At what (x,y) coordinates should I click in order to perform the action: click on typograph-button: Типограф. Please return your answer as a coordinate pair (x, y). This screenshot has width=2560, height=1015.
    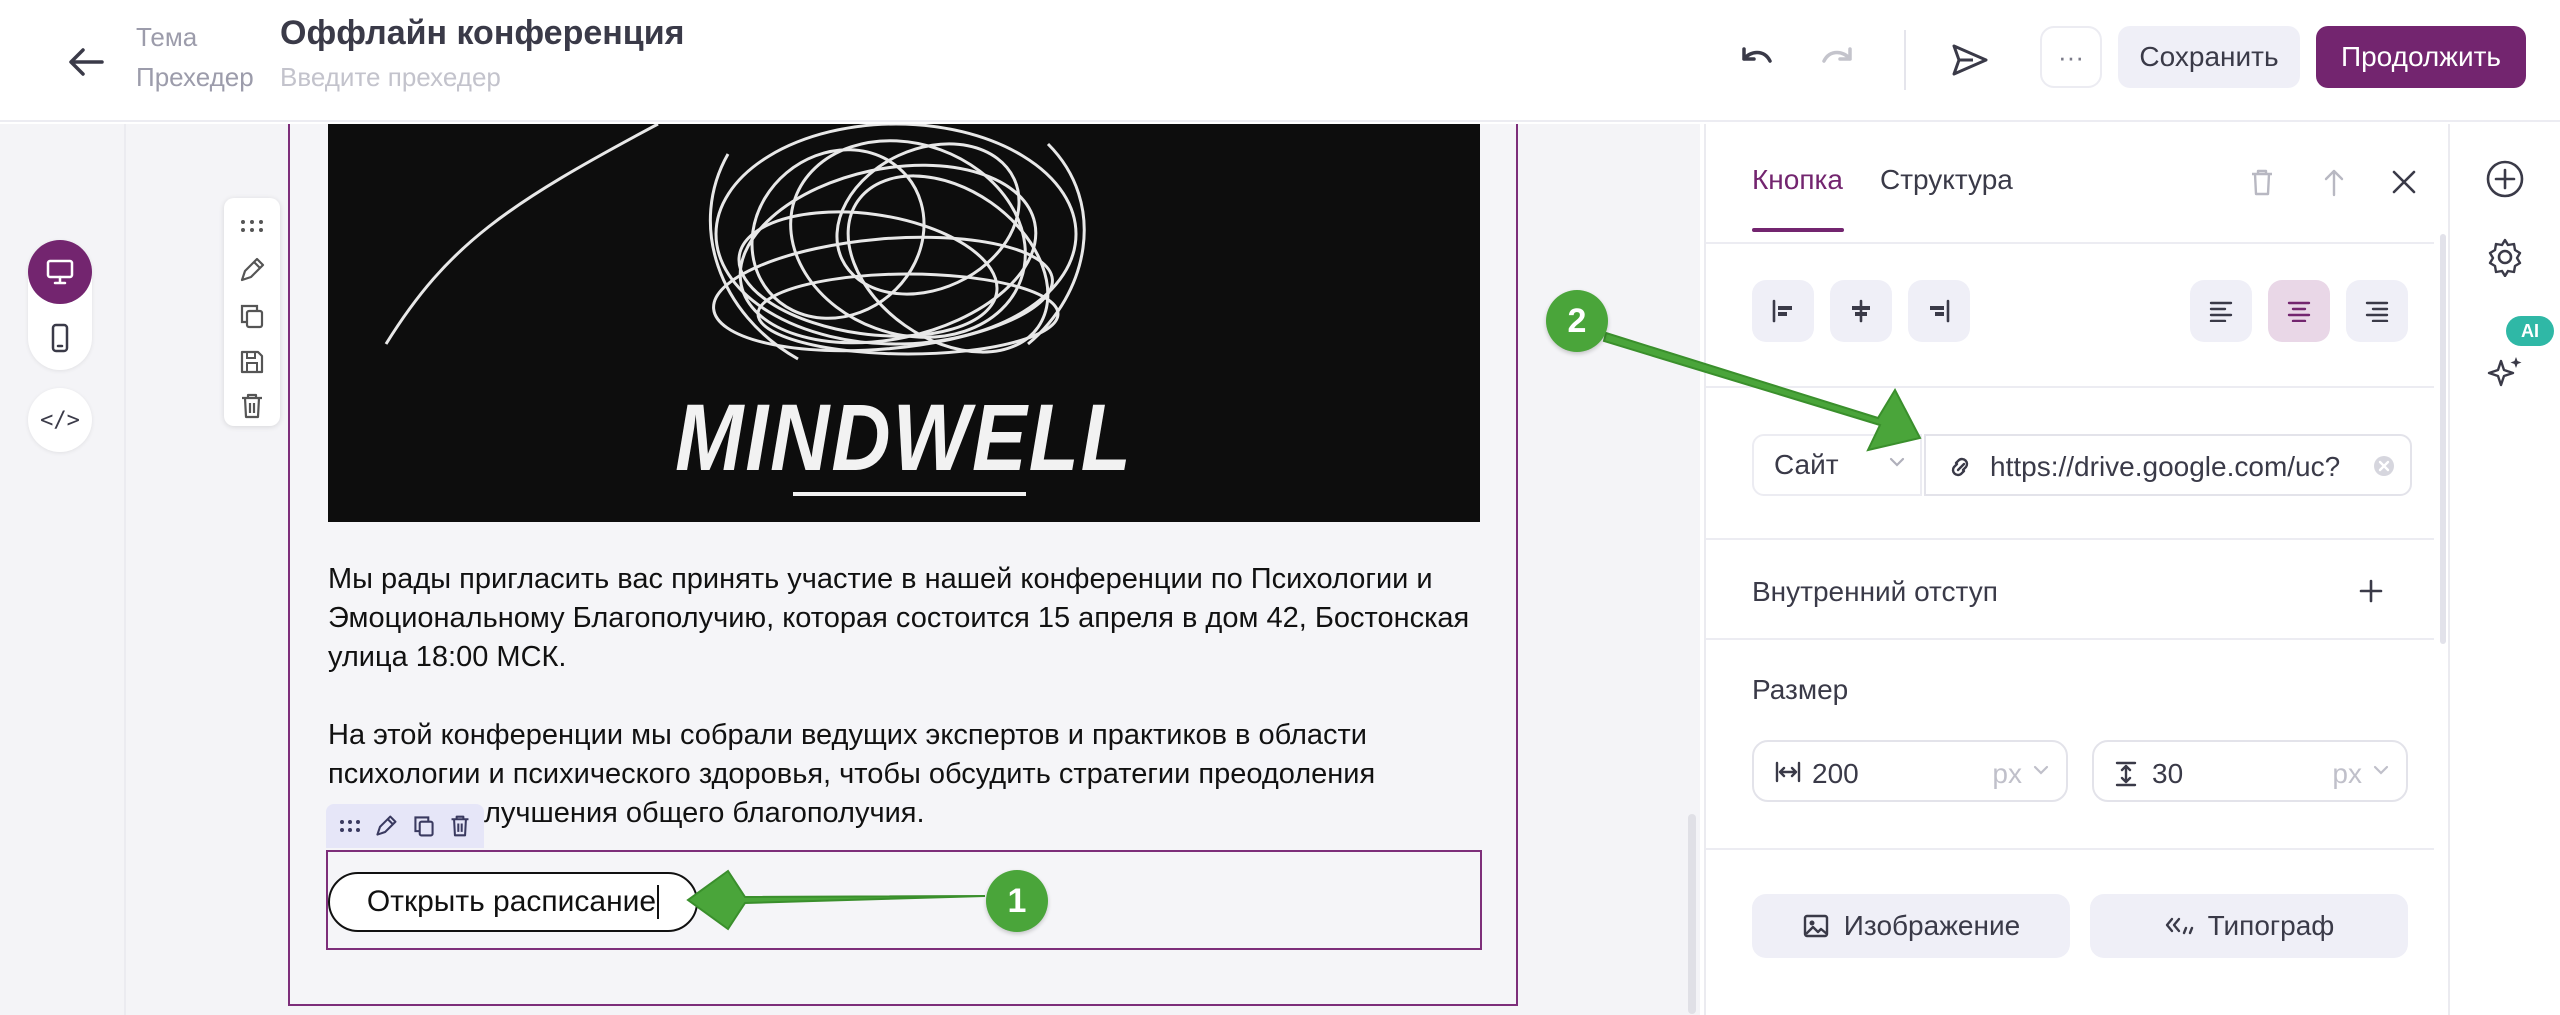
    Looking at the image, I should click on (2249, 926).